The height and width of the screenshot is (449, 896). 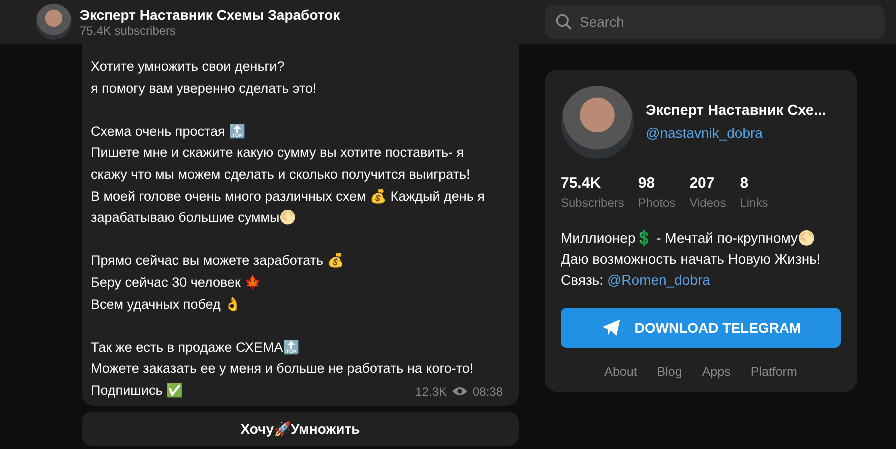 What do you see at coordinates (688, 238) in the screenshot?
I see `description-text: Миллионер💲 - Мечтай по-крупному🌕` at bounding box center [688, 238].